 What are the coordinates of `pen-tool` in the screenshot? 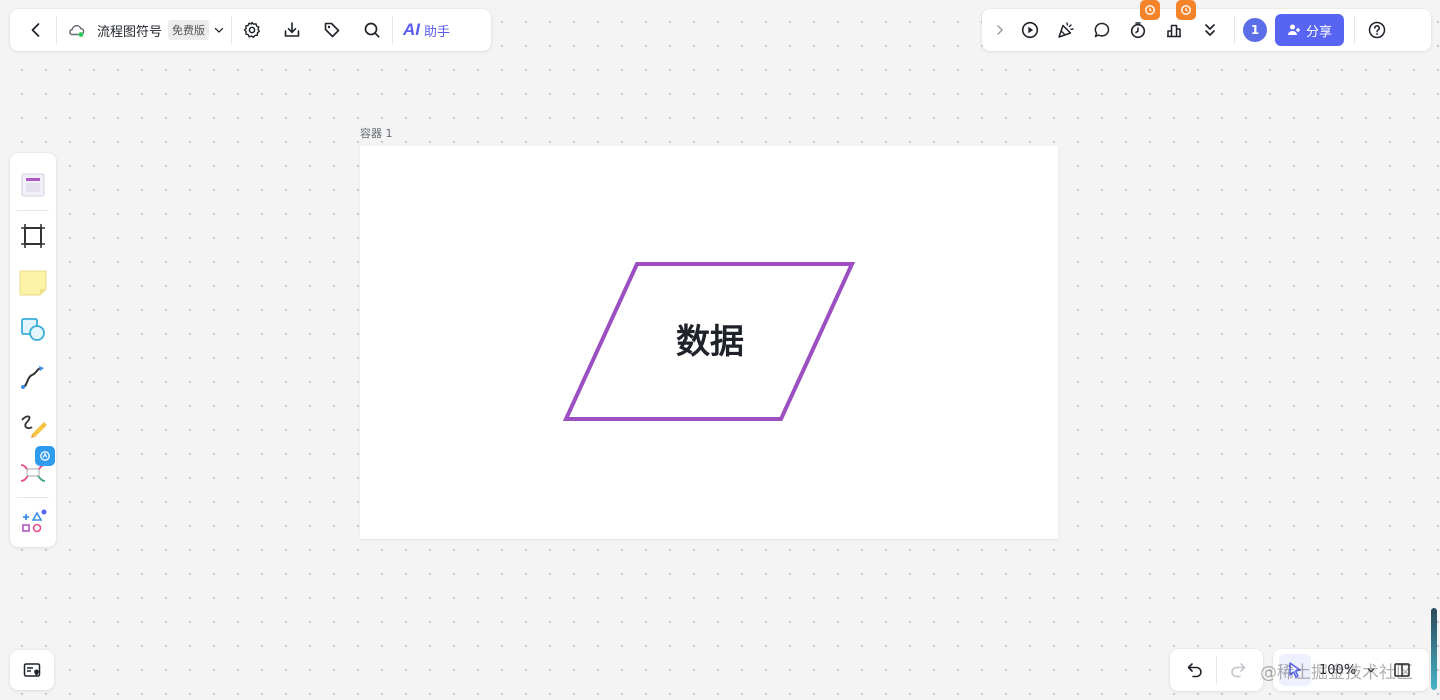 It's located at (33, 424).